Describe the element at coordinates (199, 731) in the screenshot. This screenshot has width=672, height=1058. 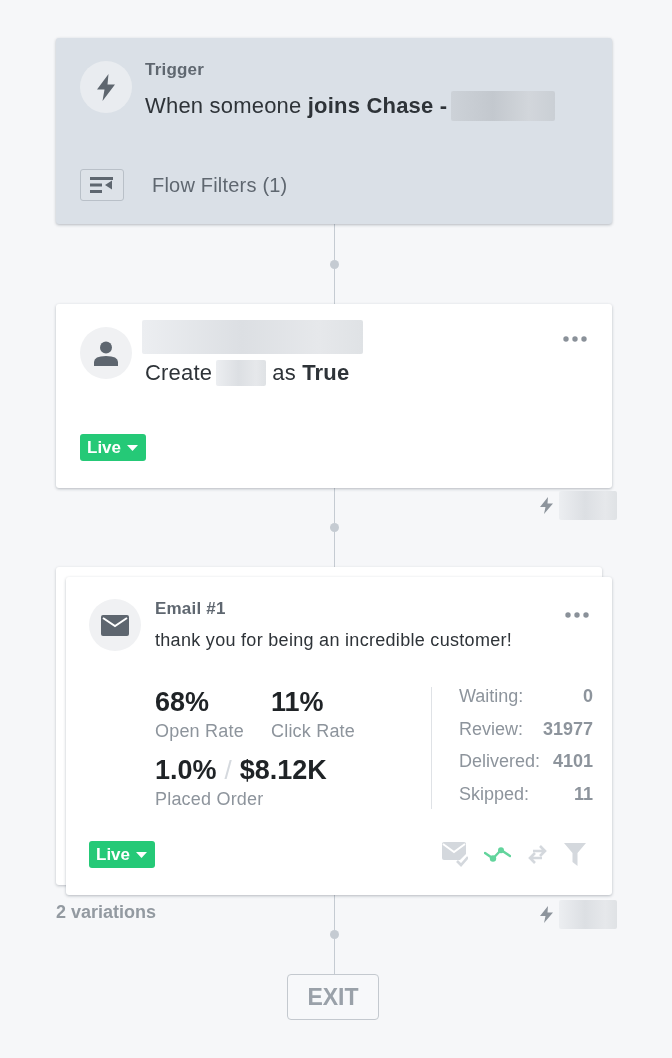
I see `rate-label: Open Rate` at that location.